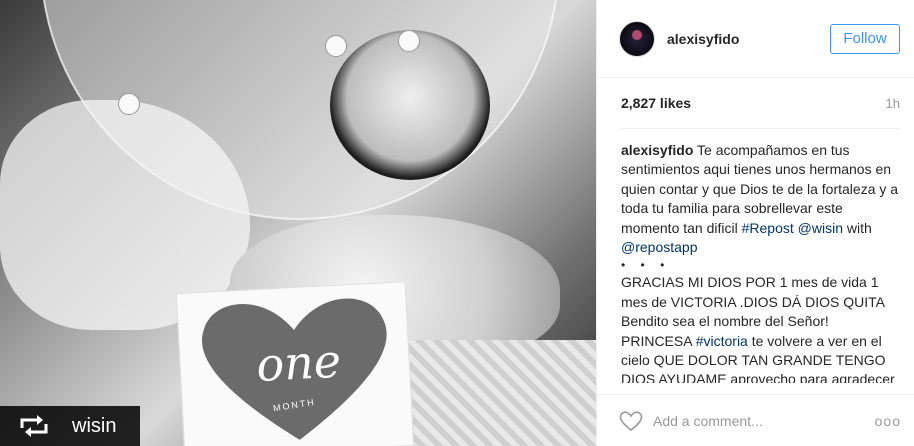 This screenshot has width=914, height=446. What do you see at coordinates (820, 228) in the screenshot?
I see `mention-wisin: @wisin` at bounding box center [820, 228].